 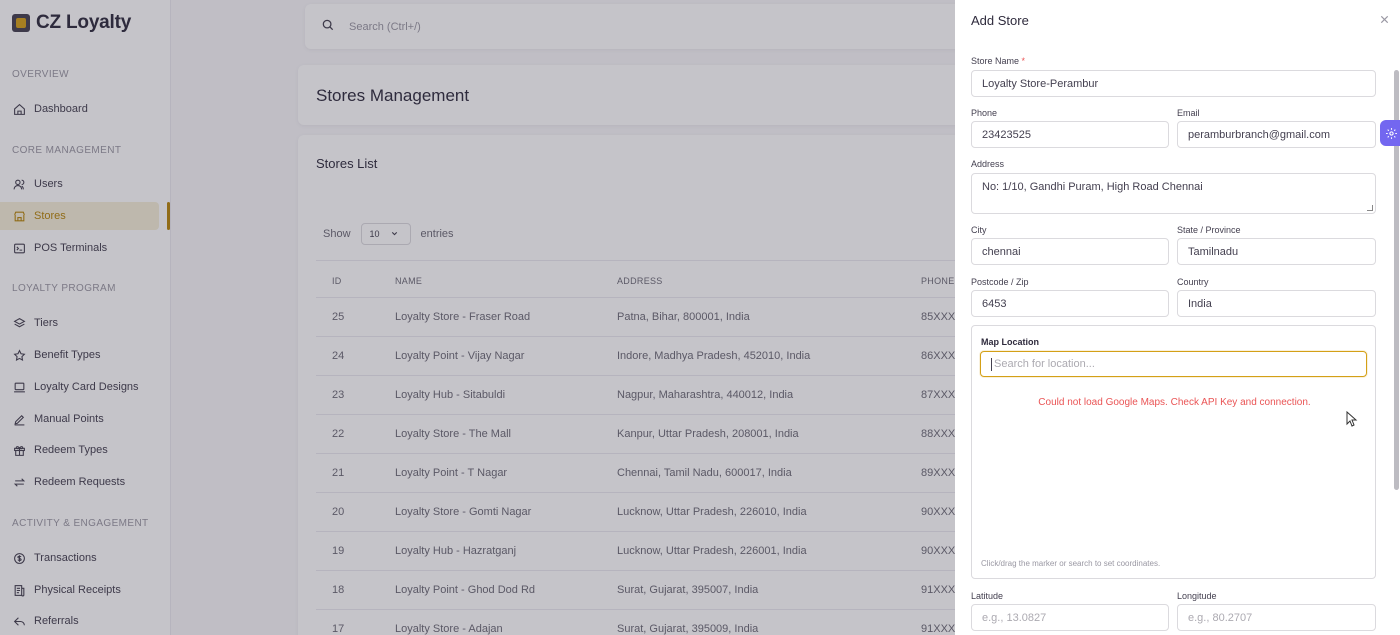 I want to click on address-label: Address, so click(x=988, y=164).